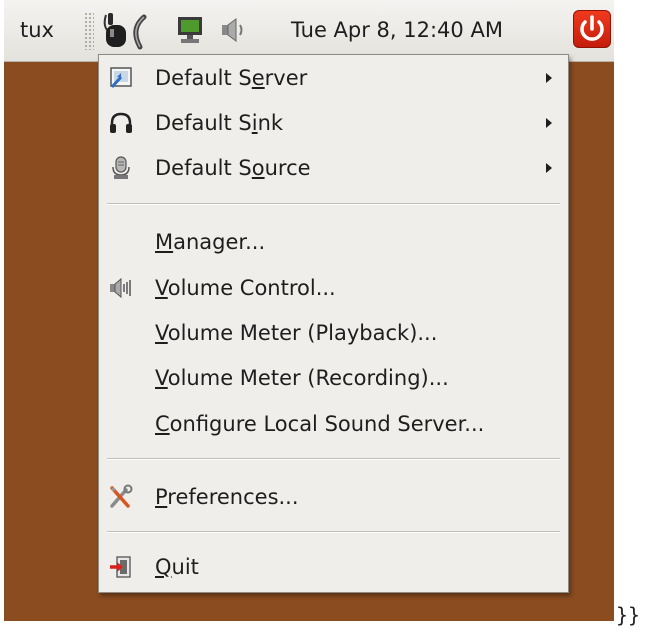 This screenshot has height=633, width=646. What do you see at coordinates (120, 567) in the screenshot?
I see `exit-icon` at bounding box center [120, 567].